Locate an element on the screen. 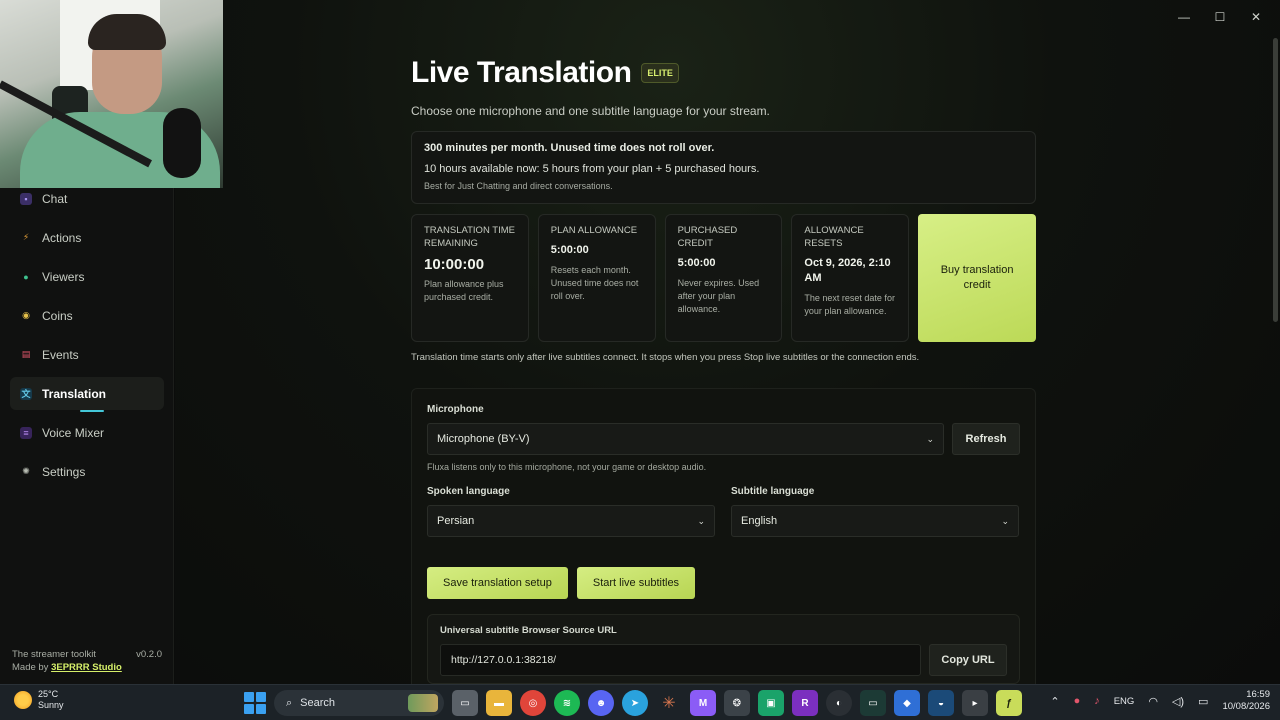 The image size is (1280, 720). sidebar-item-label: Viewers is located at coordinates (63, 276).